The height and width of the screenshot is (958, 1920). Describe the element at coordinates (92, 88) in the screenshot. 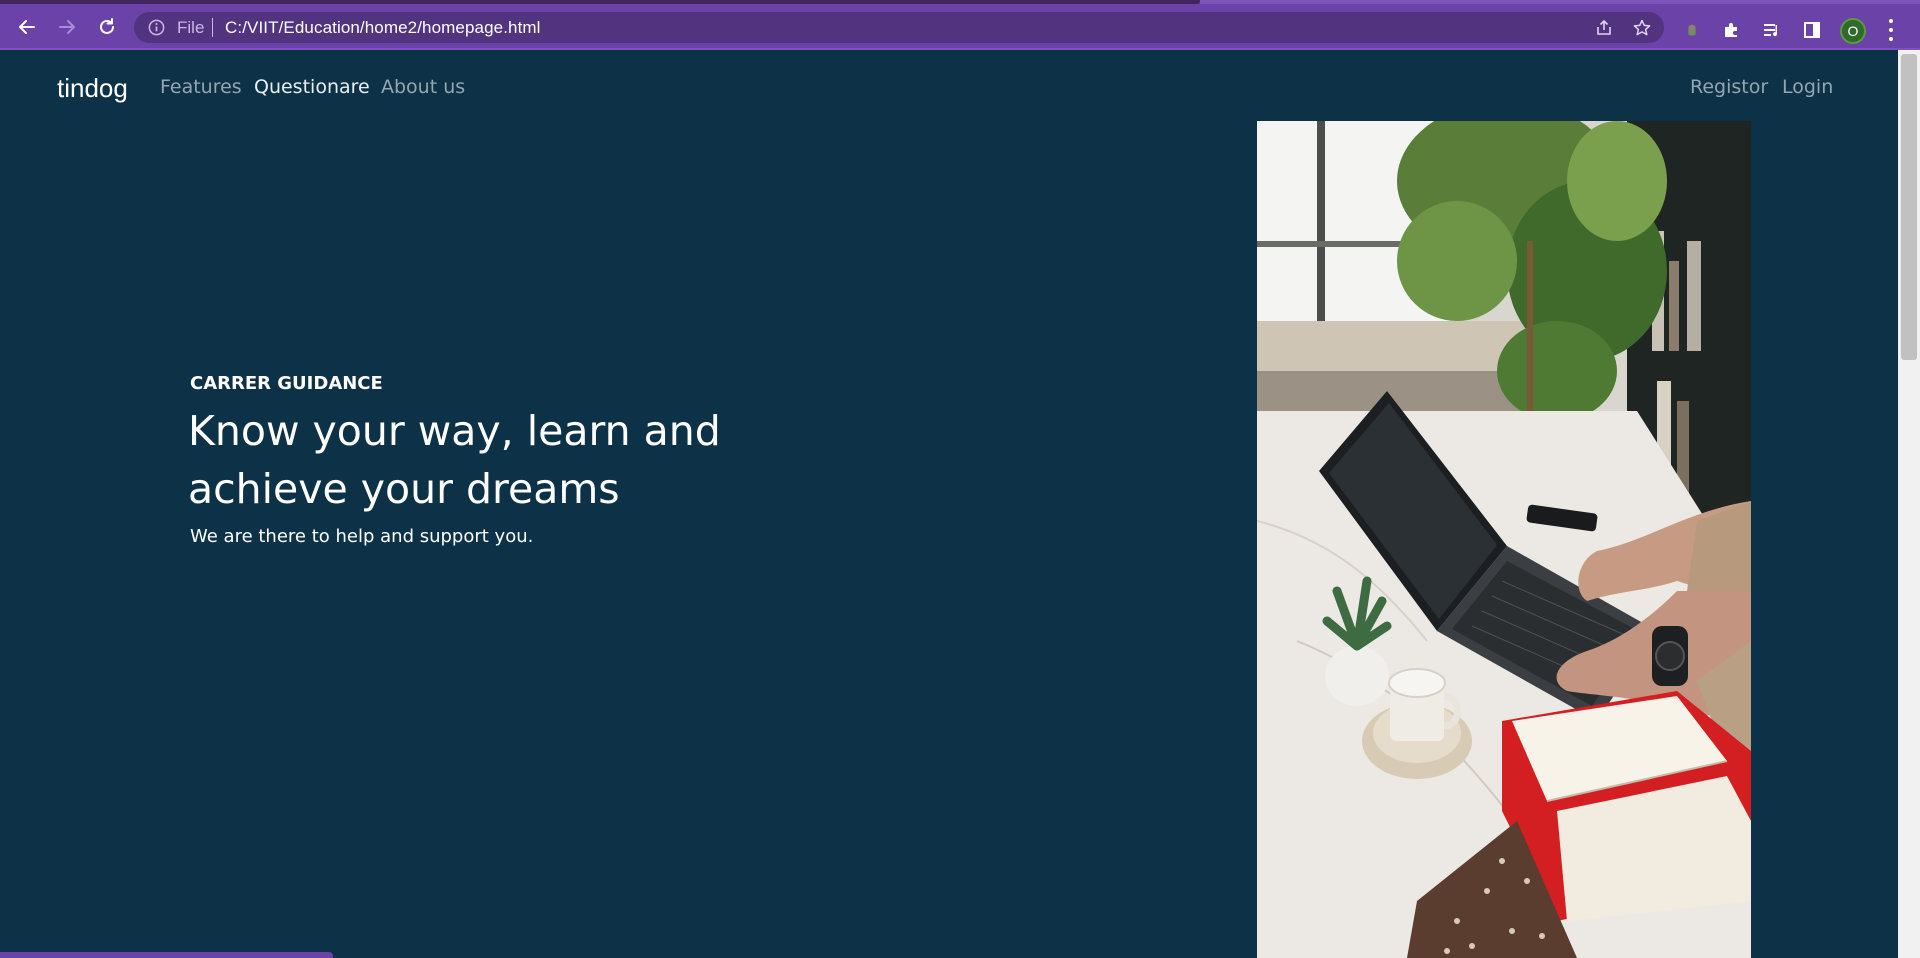

I see `navbar-brand: tindog` at that location.